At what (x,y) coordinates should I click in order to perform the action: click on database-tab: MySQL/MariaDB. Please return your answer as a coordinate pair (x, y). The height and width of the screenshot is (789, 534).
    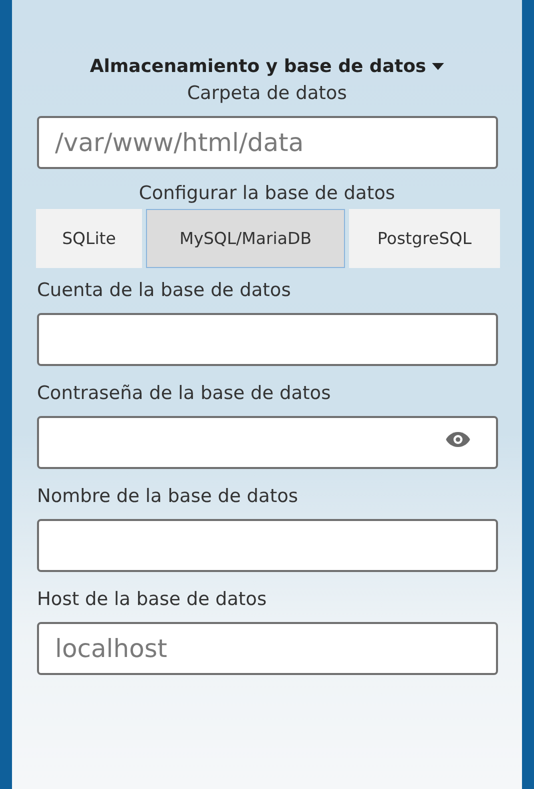
    Looking at the image, I should click on (245, 238).